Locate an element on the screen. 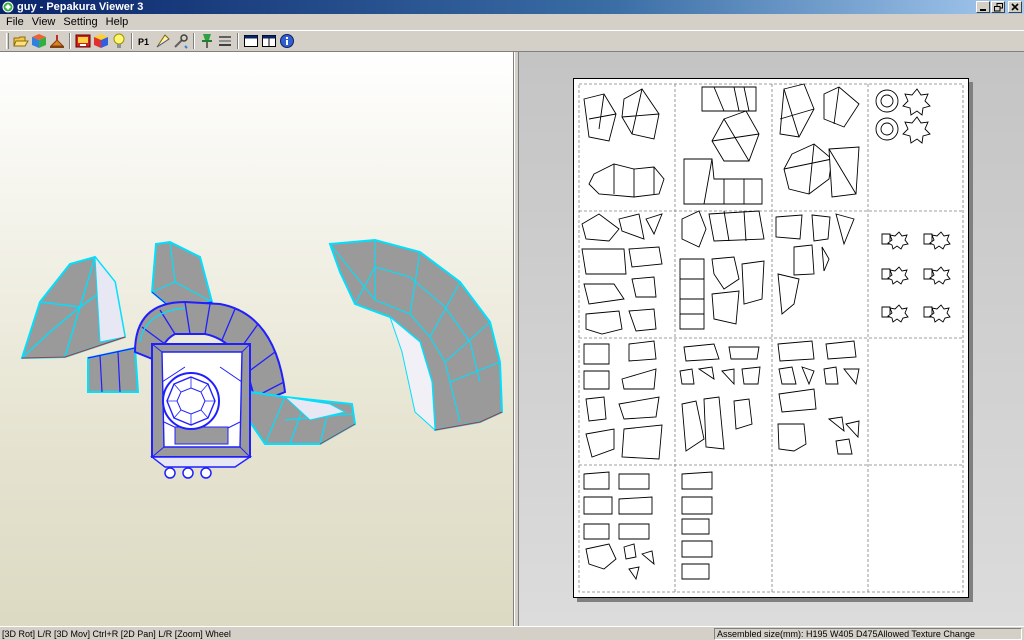 The image size is (1024, 640). menu-view: View is located at coordinates (44, 22).